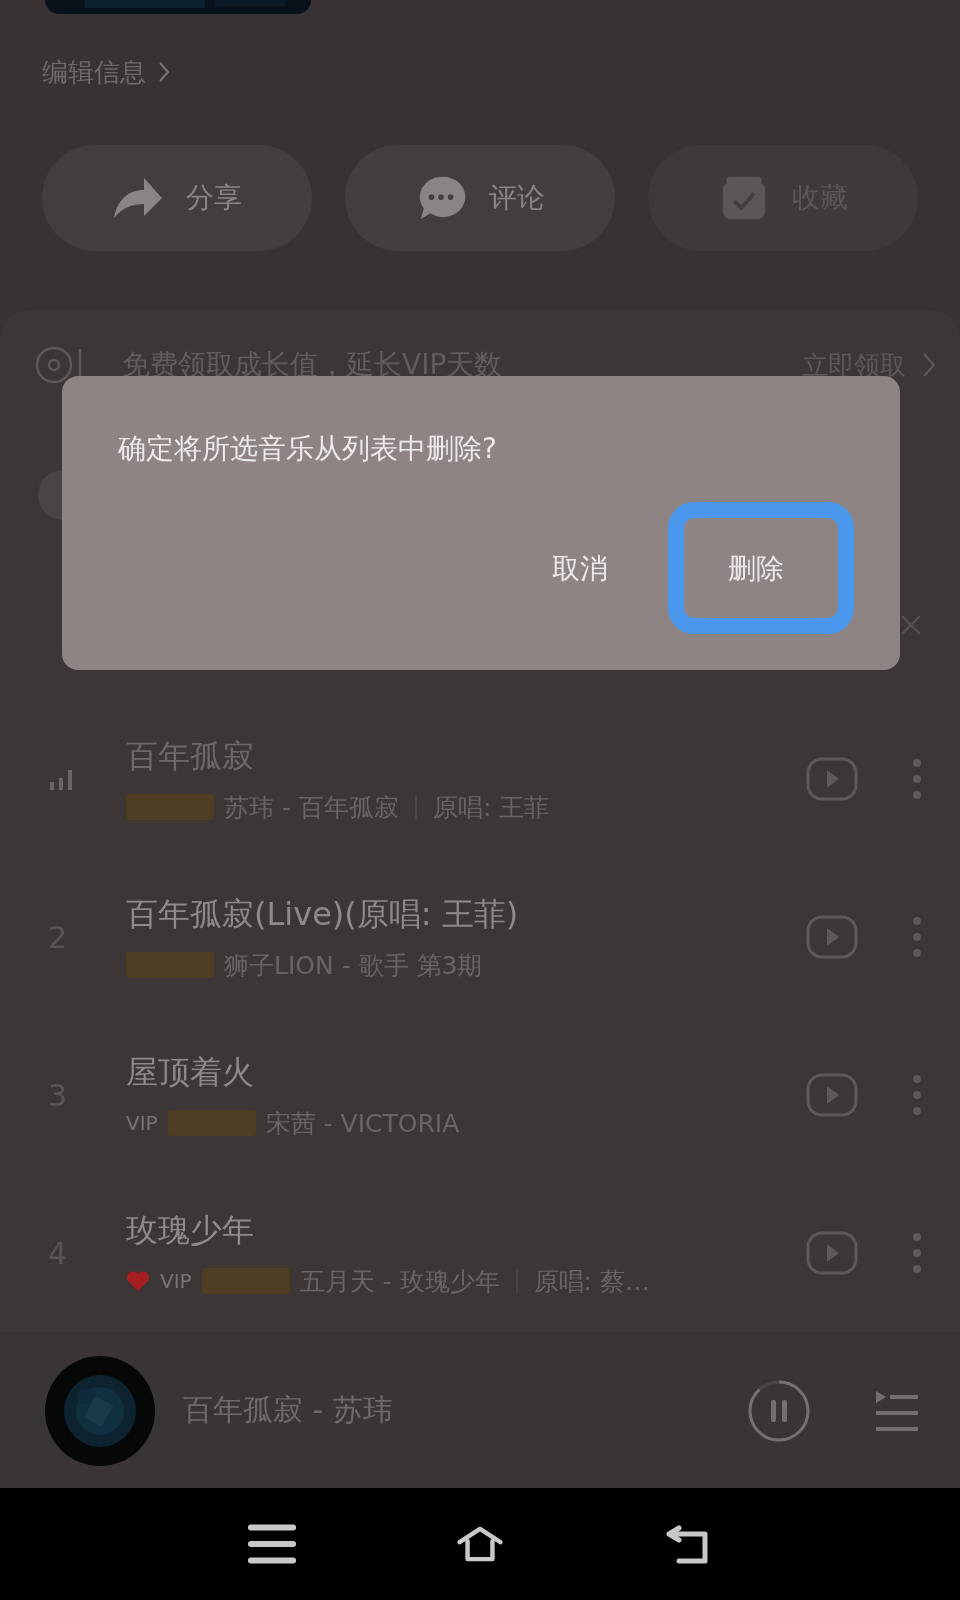 Image resolution: width=960 pixels, height=1600 pixels. Describe the element at coordinates (272, 1544) in the screenshot. I see `menu-icon` at that location.